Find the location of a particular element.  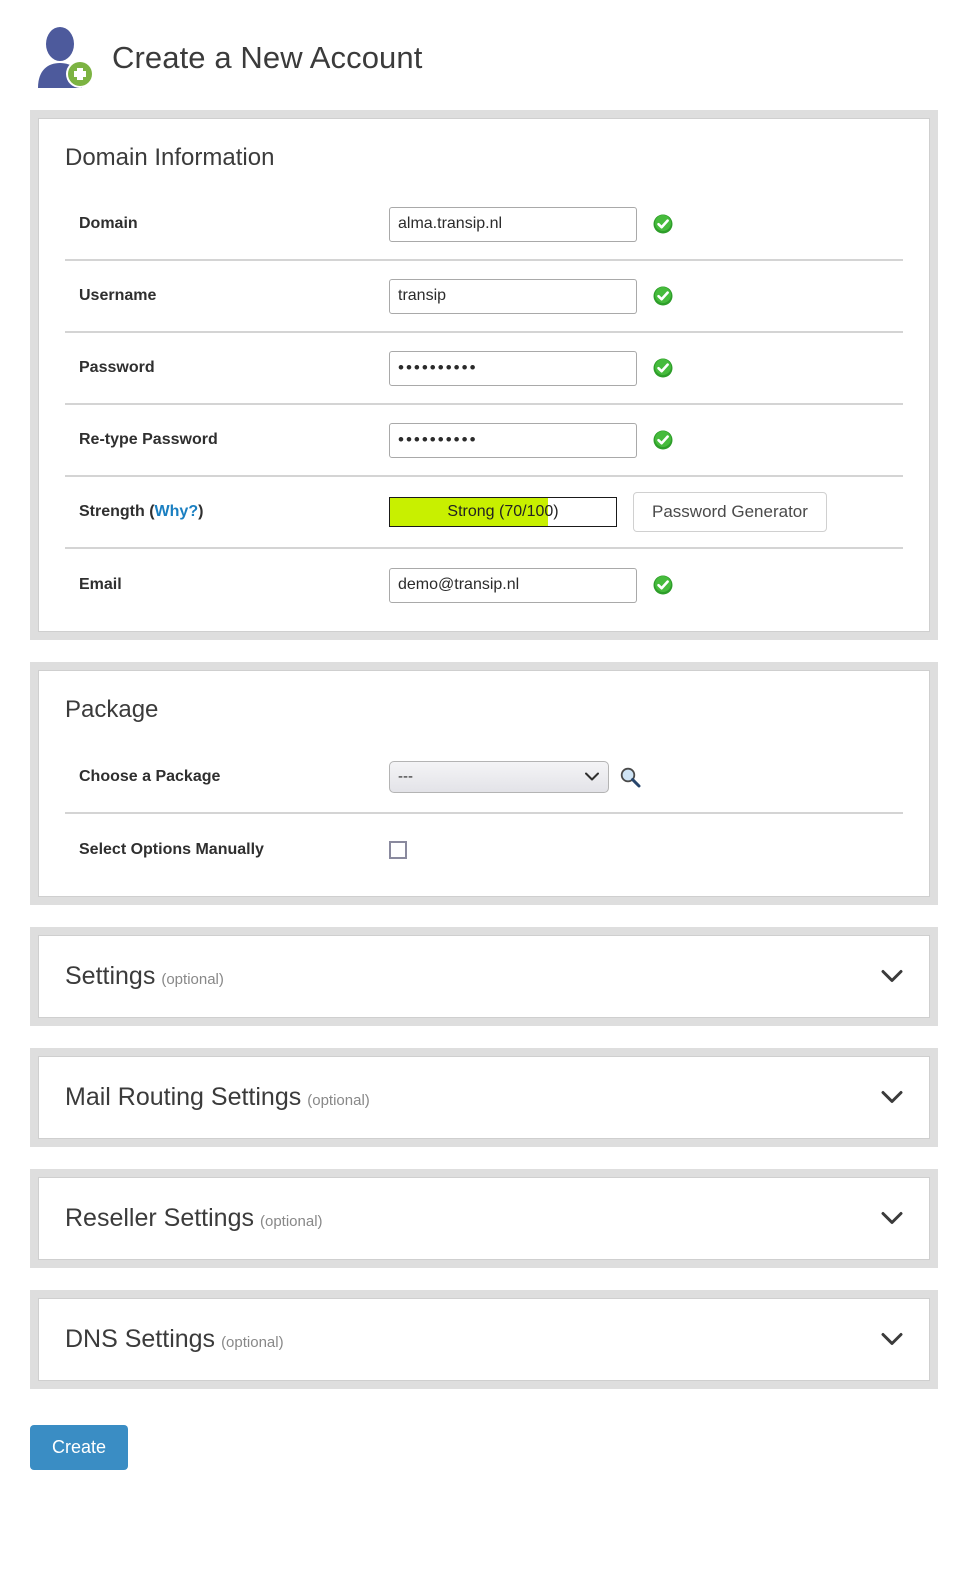

collapsible-panel-wrap: Settings (optional) is located at coordinates (484, 976).